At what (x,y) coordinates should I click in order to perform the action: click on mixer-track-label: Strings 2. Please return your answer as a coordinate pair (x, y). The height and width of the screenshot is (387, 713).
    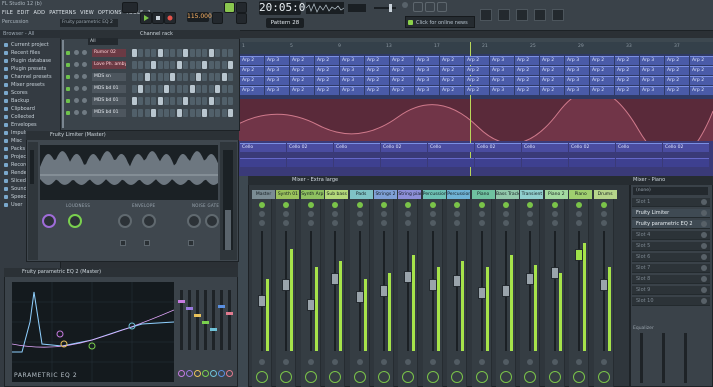
    Looking at the image, I should click on (385, 194).